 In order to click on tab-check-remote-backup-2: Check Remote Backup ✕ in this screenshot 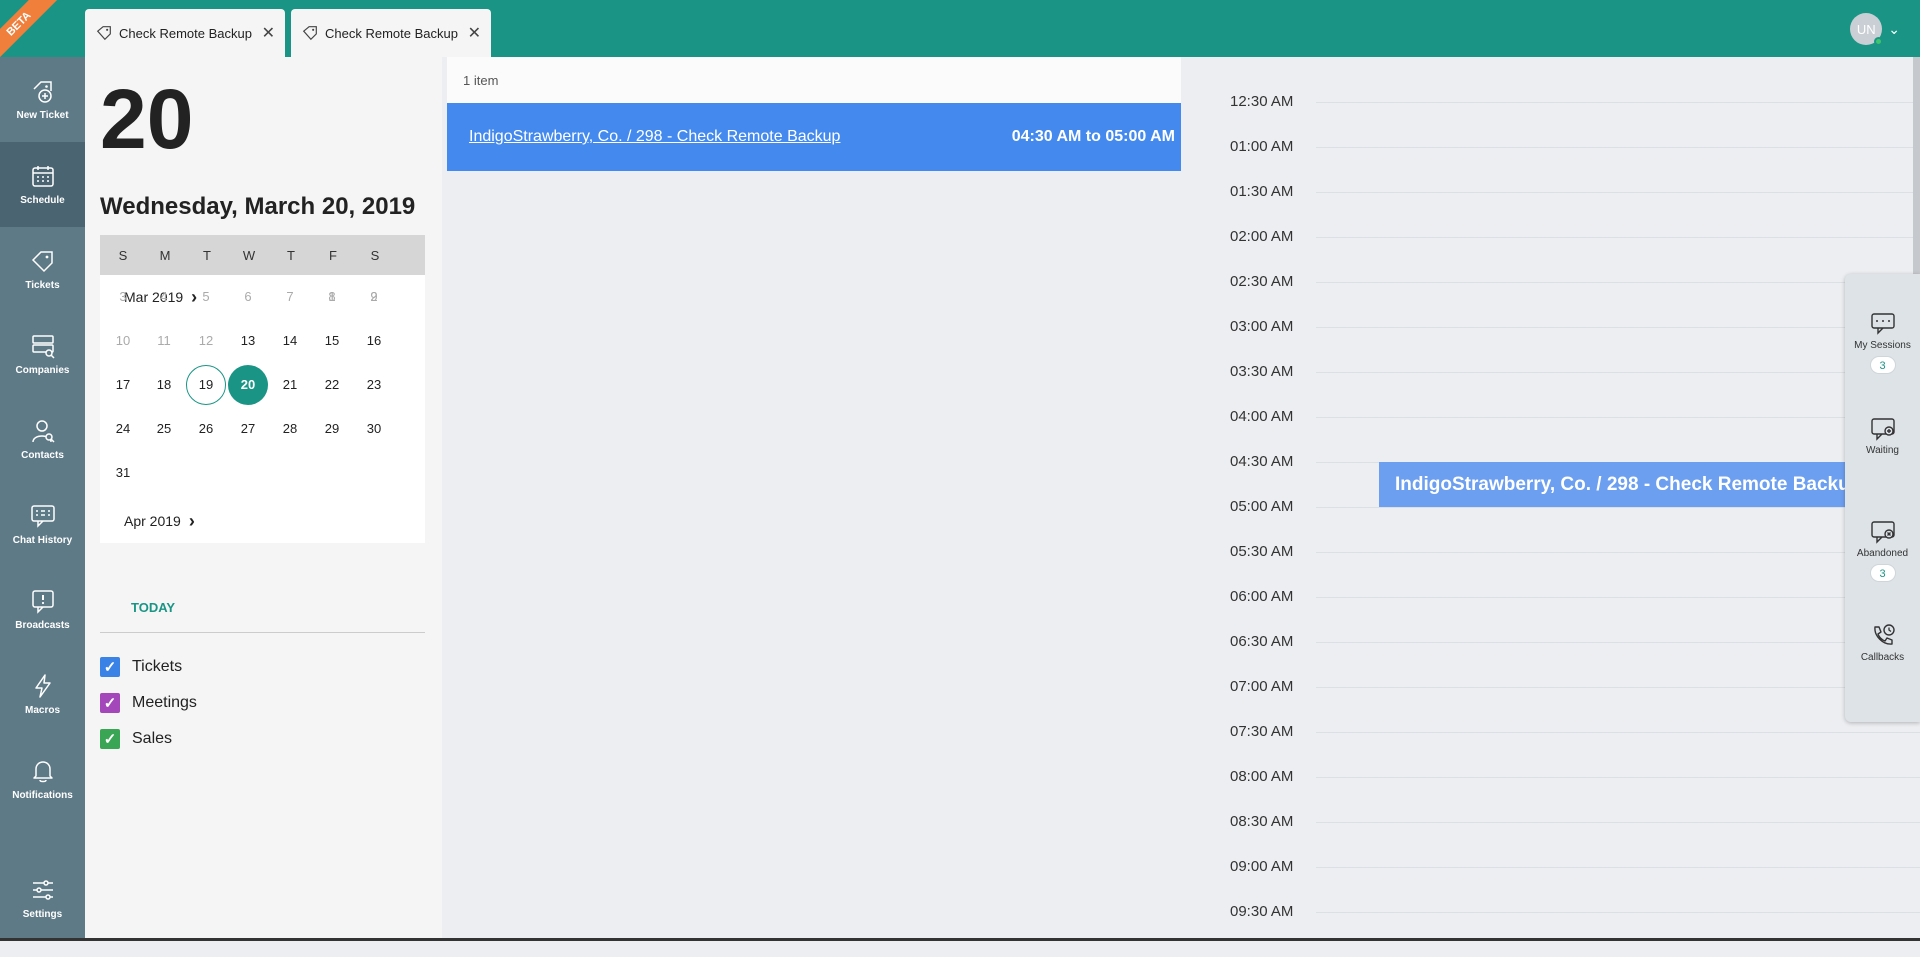, I will do `click(391, 33)`.